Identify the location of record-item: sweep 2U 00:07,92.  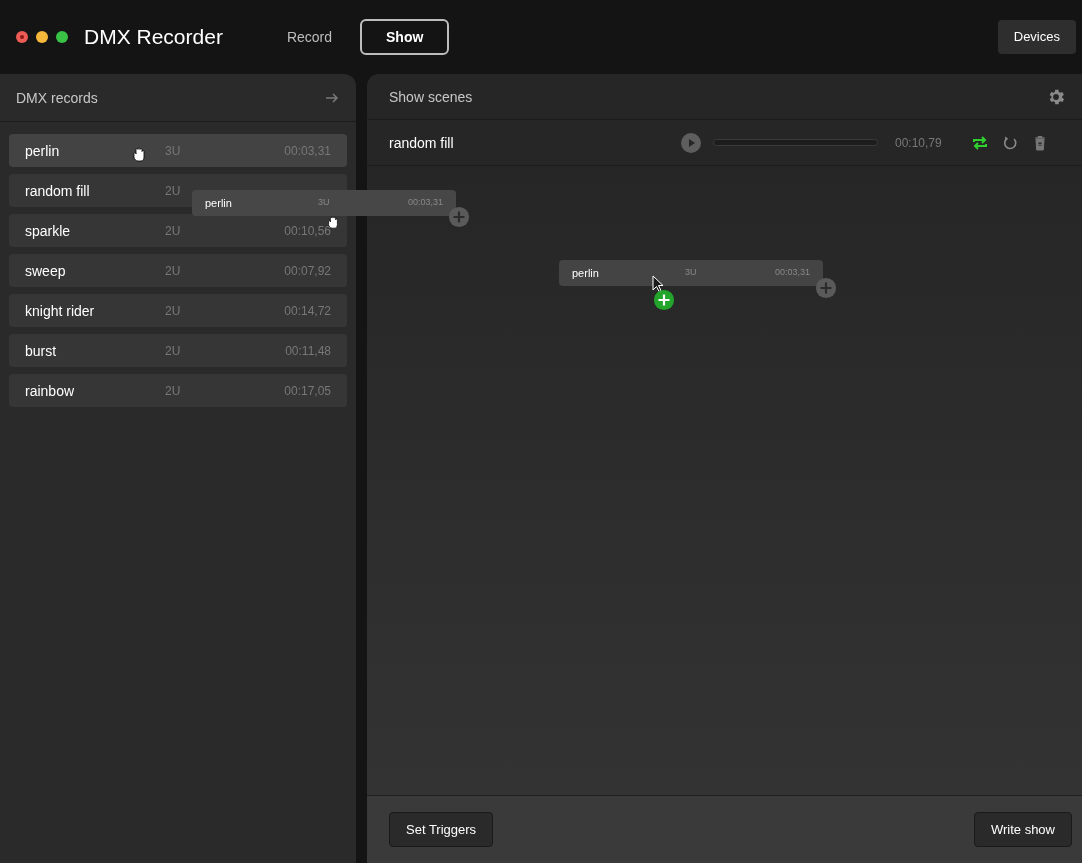
(178, 270).